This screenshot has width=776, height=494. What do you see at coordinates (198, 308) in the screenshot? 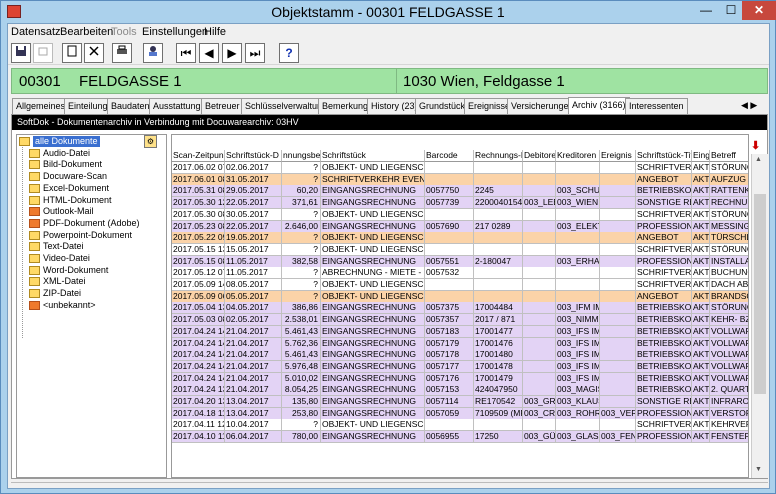
I see `grid-cell: 2017.05.04 13` at bounding box center [198, 308].